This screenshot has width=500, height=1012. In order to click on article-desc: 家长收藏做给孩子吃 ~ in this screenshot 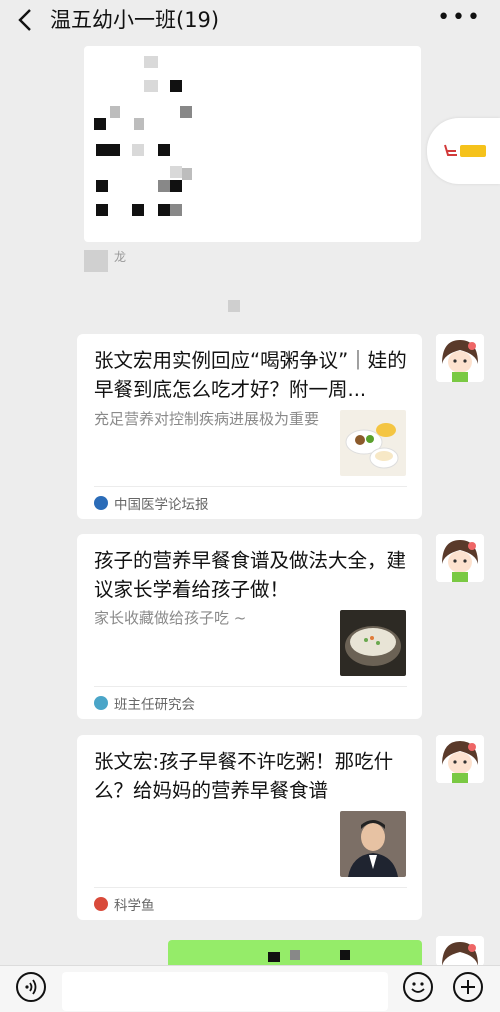, I will do `click(170, 618)`.